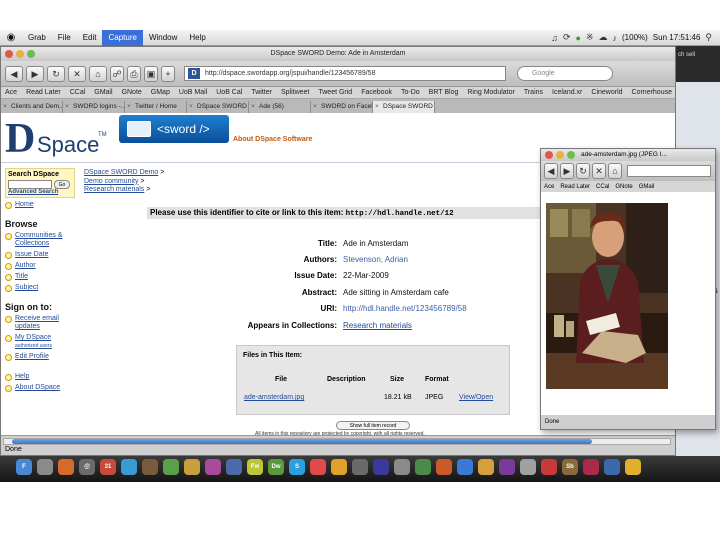 The image size is (720, 540). I want to click on add-bookmark-icon: +, so click(168, 73).